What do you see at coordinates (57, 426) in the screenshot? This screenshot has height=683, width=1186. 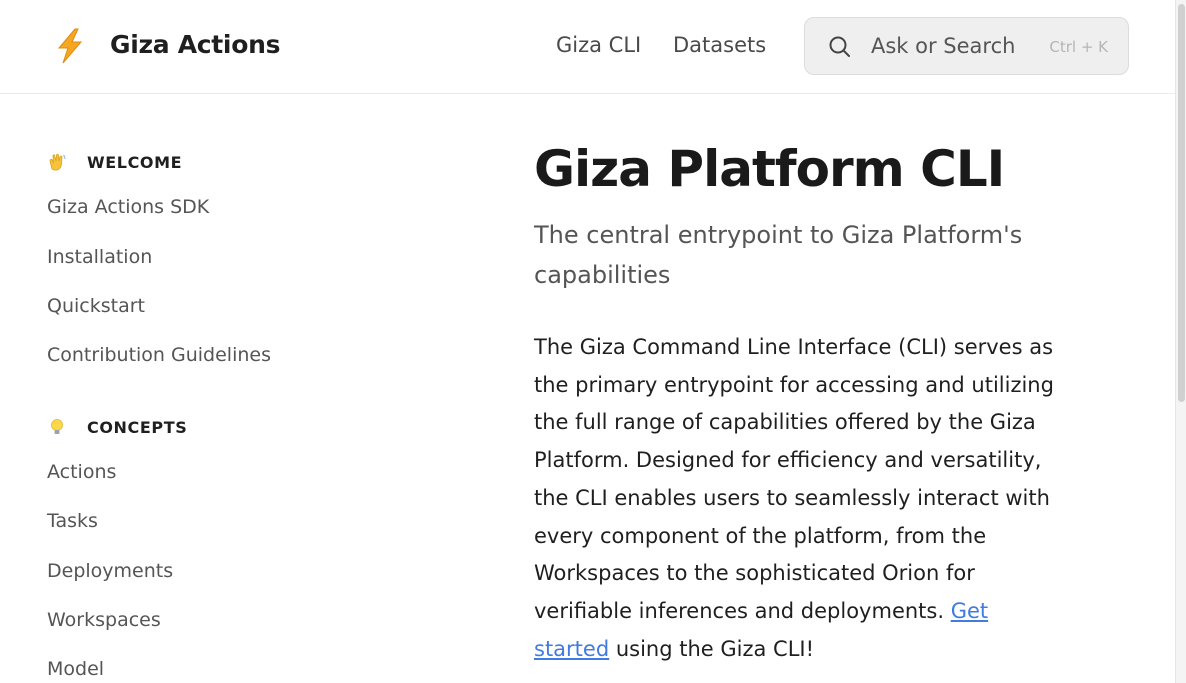 I see `light-bulb-icon` at bounding box center [57, 426].